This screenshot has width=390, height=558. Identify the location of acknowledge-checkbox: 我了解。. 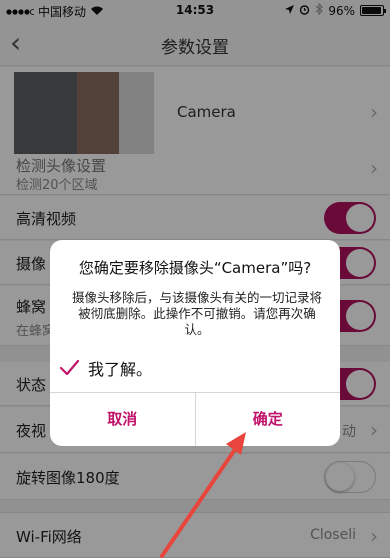
(105, 368).